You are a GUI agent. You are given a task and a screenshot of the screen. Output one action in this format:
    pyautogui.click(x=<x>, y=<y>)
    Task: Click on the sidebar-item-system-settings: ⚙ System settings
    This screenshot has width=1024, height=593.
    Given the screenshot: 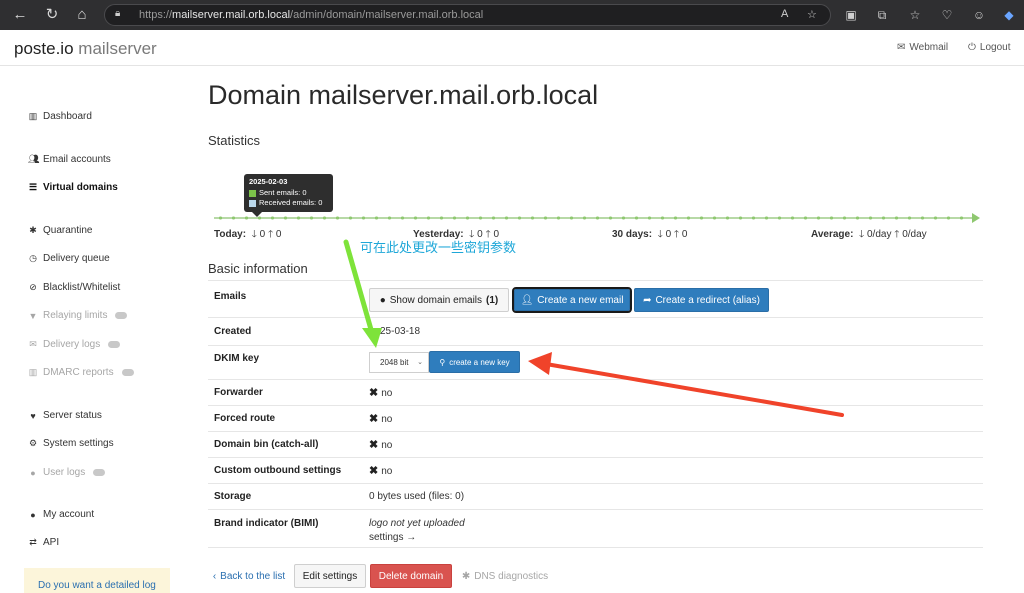 What is the action you would take?
    pyautogui.click(x=71, y=443)
    